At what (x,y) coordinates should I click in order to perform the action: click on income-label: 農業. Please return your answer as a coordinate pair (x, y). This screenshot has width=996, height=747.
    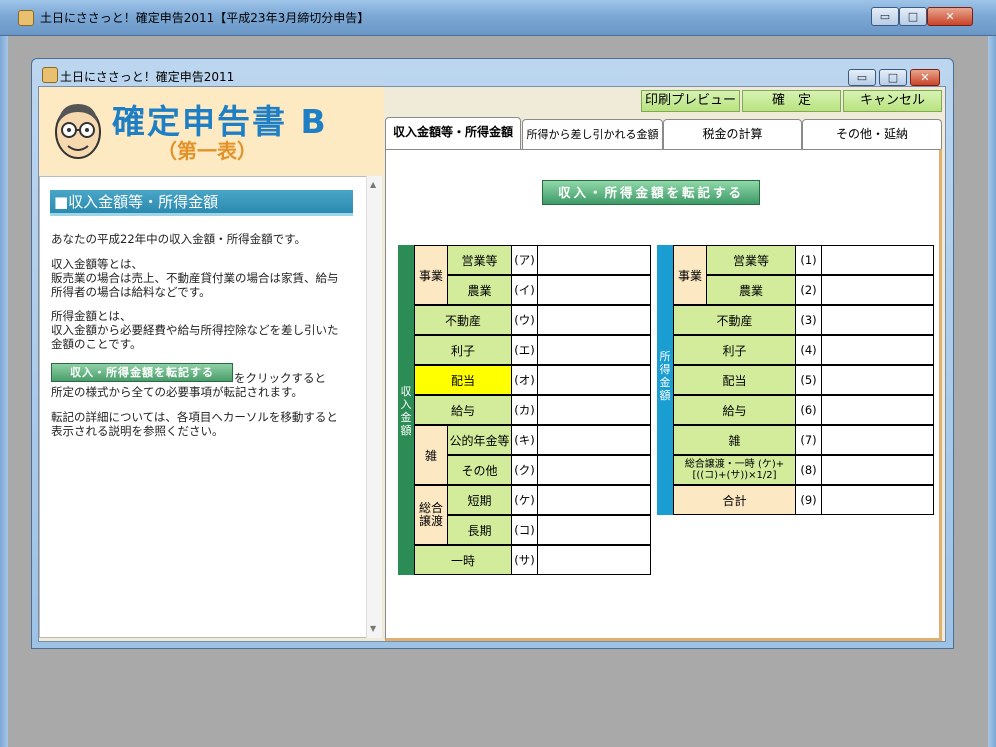
    Looking at the image, I should click on (479, 290).